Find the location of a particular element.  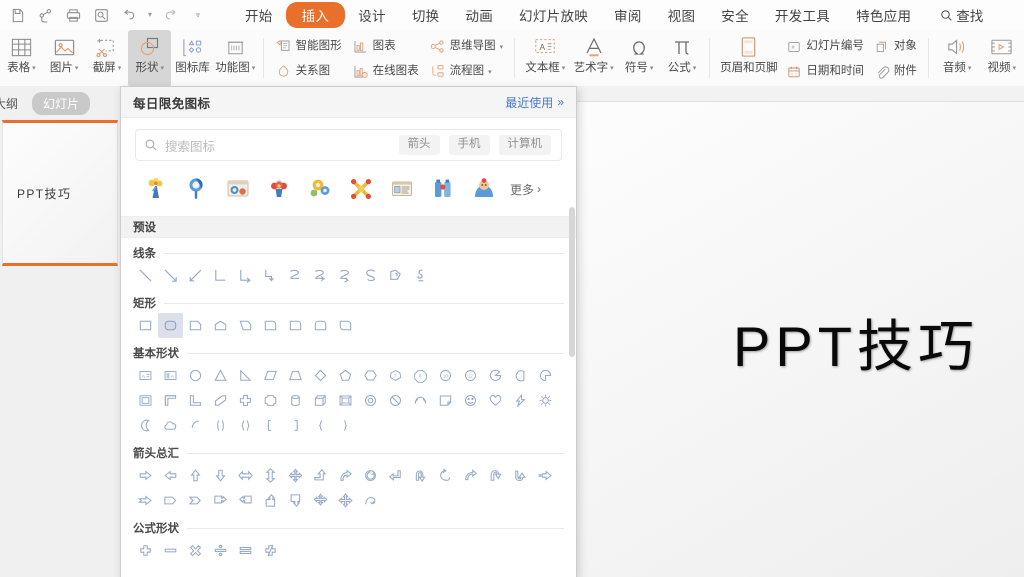

shape-line is located at coordinates (145, 275).